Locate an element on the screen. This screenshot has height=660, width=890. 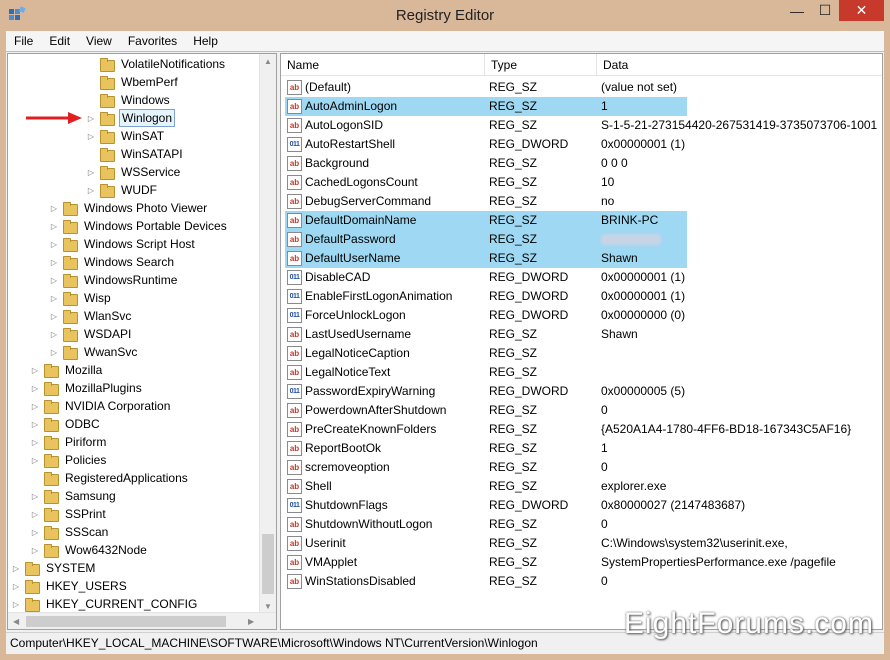
tree-item: ▷ WinSAT is located at coordinates (126, 136).